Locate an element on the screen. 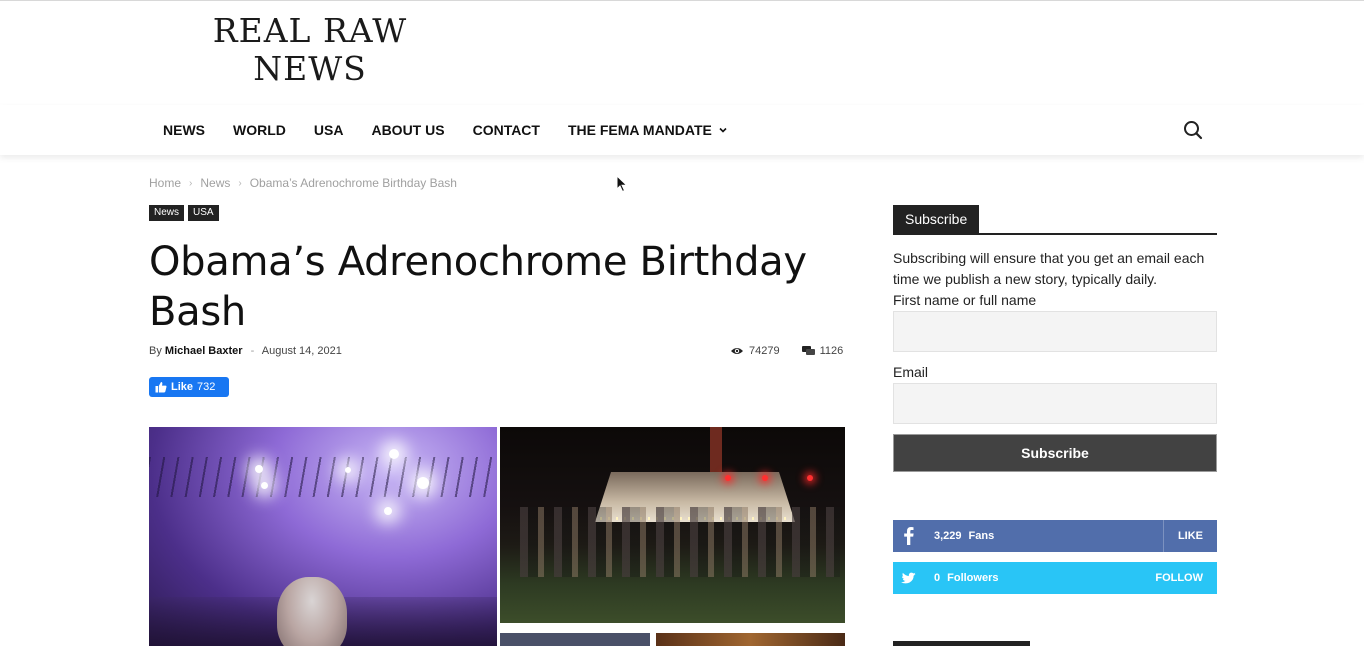 Image resolution: width=1364 pixels, height=646 pixels. nav-item-label: WORLD is located at coordinates (259, 130).